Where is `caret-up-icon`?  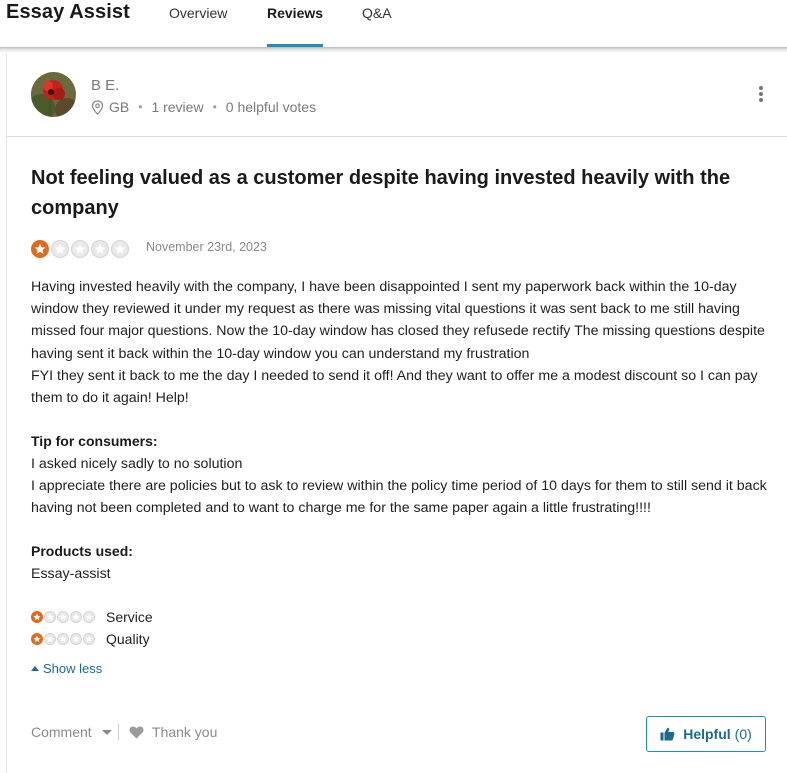 caret-up-icon is located at coordinates (35, 668).